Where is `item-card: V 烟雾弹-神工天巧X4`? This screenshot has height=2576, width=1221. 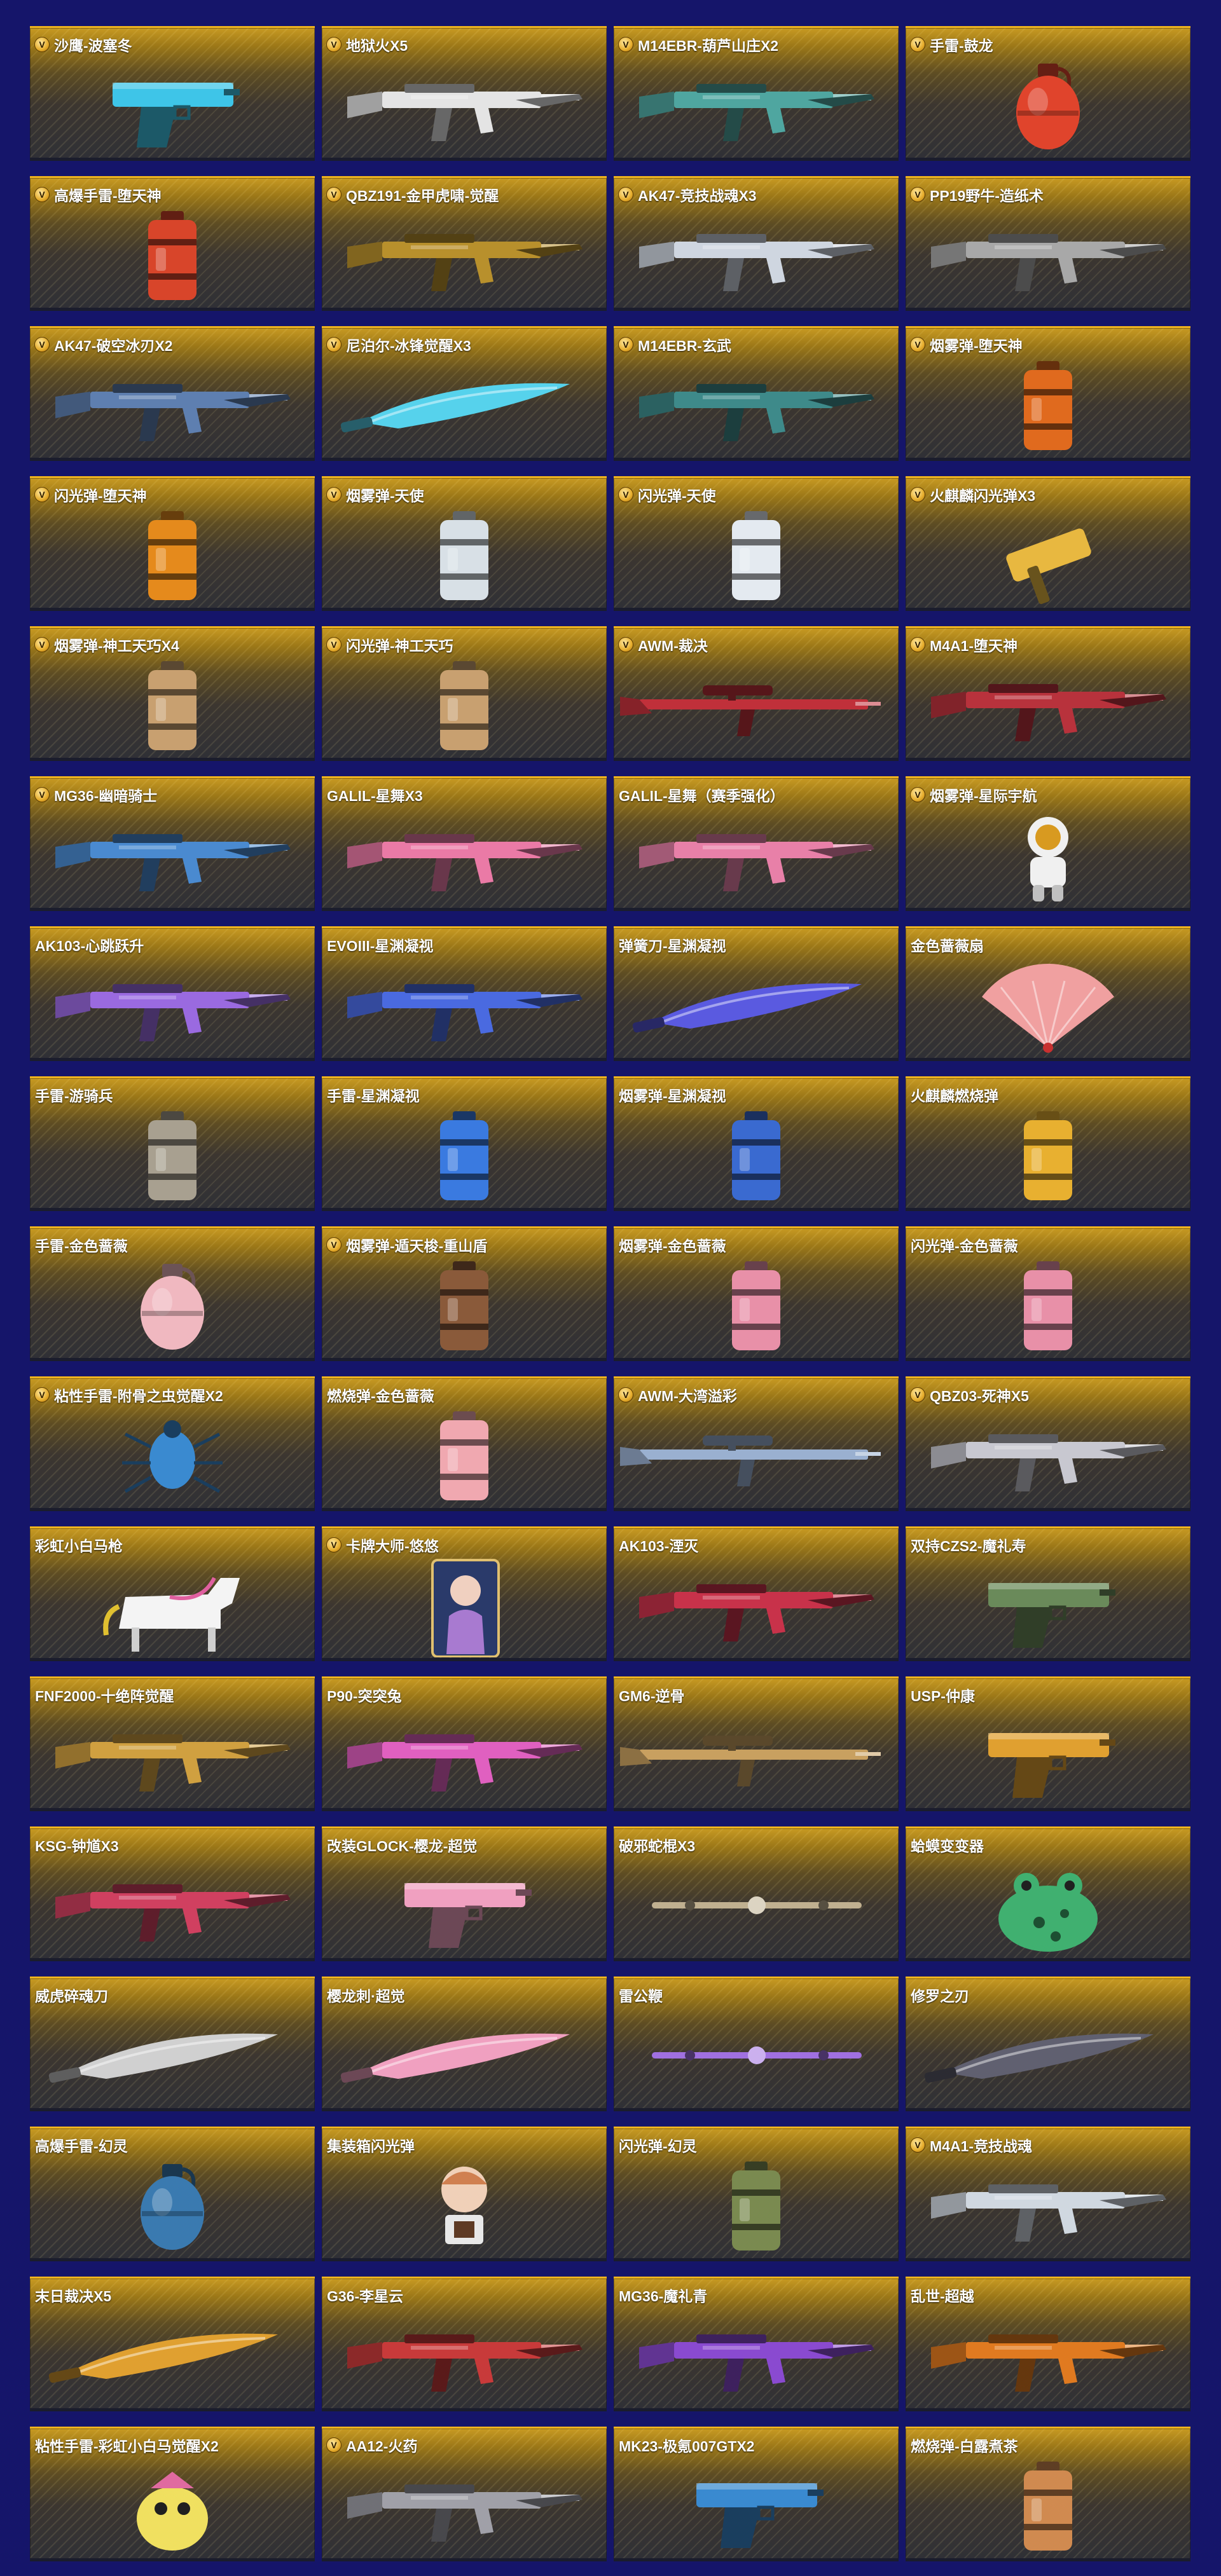 item-card: V 烟雾弹-神工天巧X4 is located at coordinates (172, 693).